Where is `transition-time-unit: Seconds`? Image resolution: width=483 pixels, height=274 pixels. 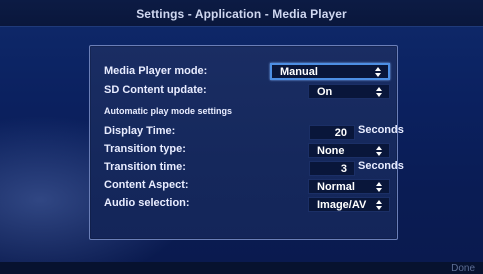
transition-time-unit: Seconds is located at coordinates (381, 166).